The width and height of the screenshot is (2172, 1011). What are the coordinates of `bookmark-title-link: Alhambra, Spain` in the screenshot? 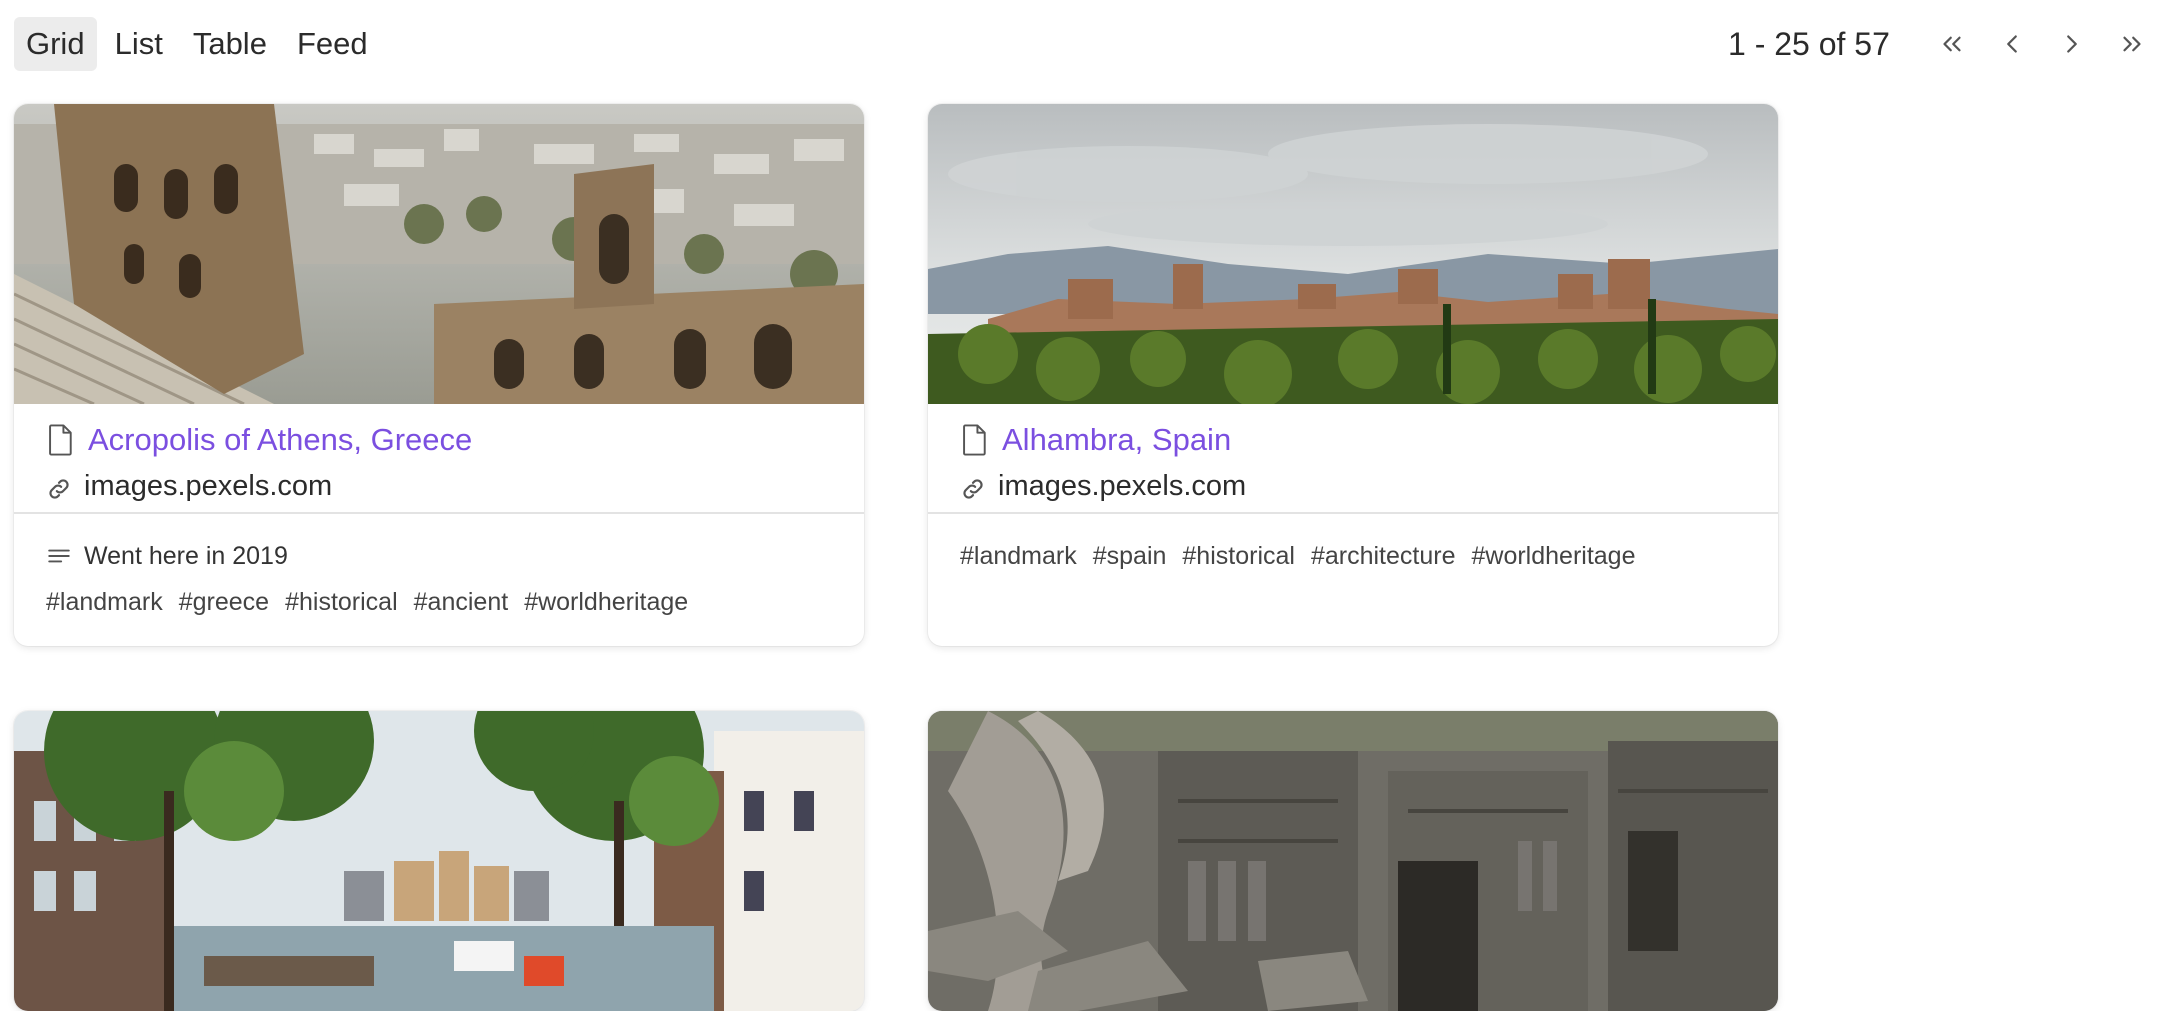 It's located at (1116, 440).